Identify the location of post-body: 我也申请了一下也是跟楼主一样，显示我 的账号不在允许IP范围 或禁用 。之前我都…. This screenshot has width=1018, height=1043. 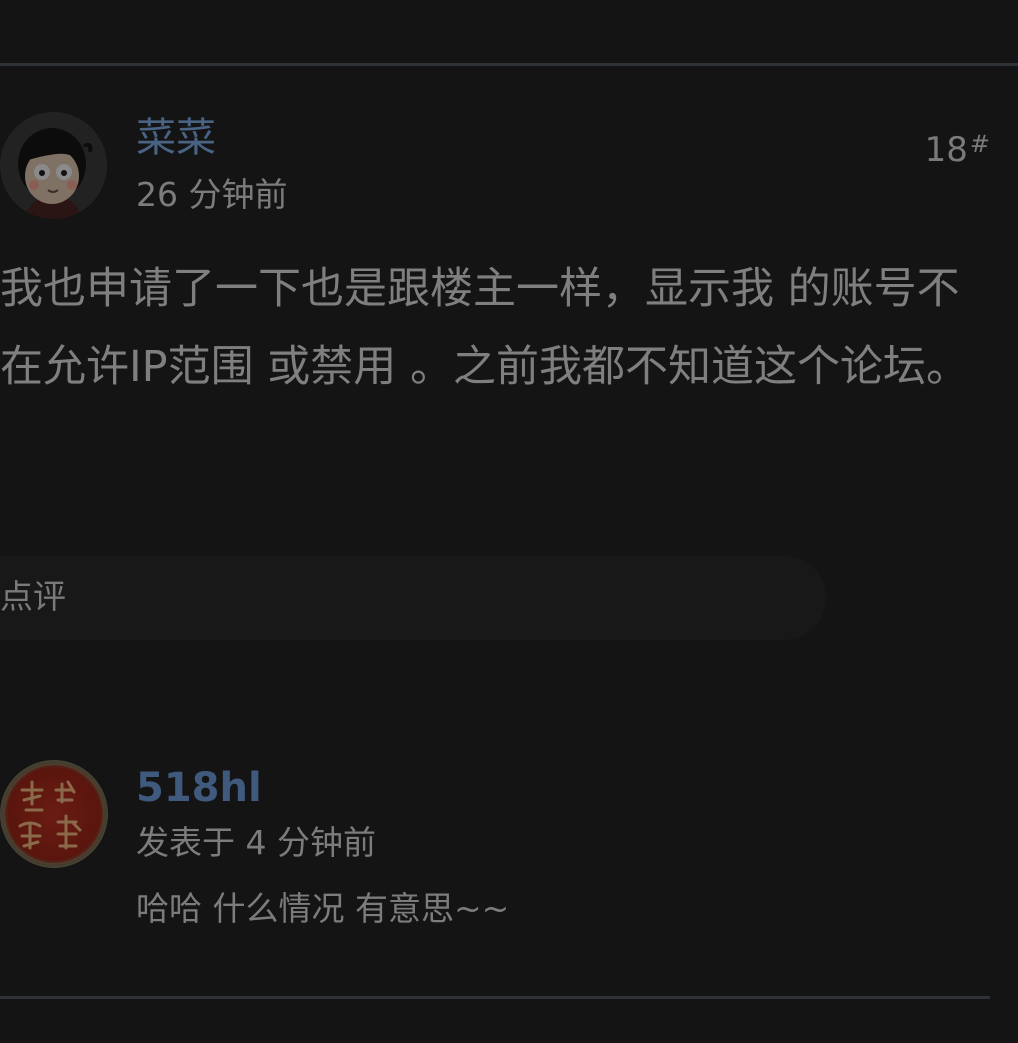
(484, 328).